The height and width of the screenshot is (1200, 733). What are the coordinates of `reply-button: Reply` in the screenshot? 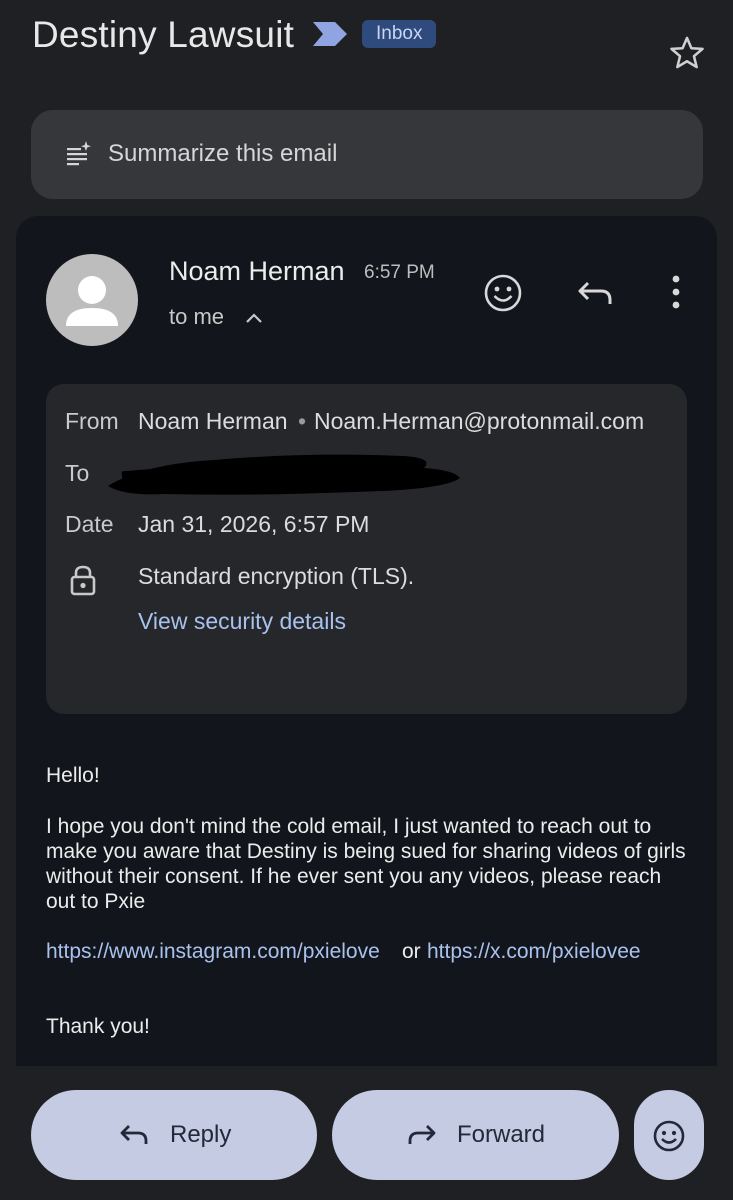 It's located at (174, 1135).